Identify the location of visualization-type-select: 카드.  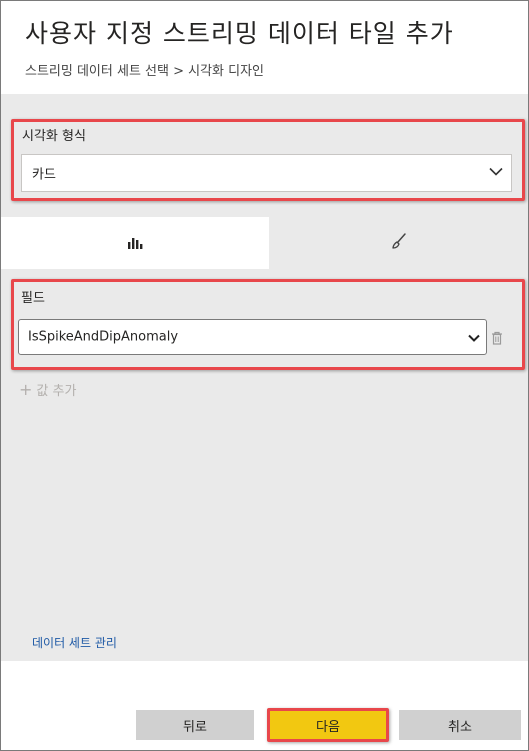
(266, 173).